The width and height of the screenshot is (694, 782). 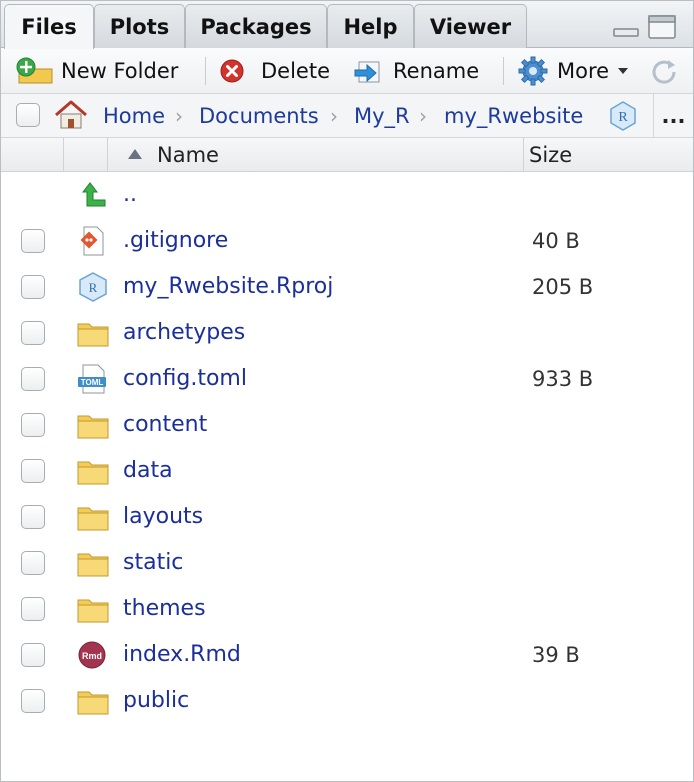 What do you see at coordinates (347, 195) in the screenshot?
I see `table-row: ..` at bounding box center [347, 195].